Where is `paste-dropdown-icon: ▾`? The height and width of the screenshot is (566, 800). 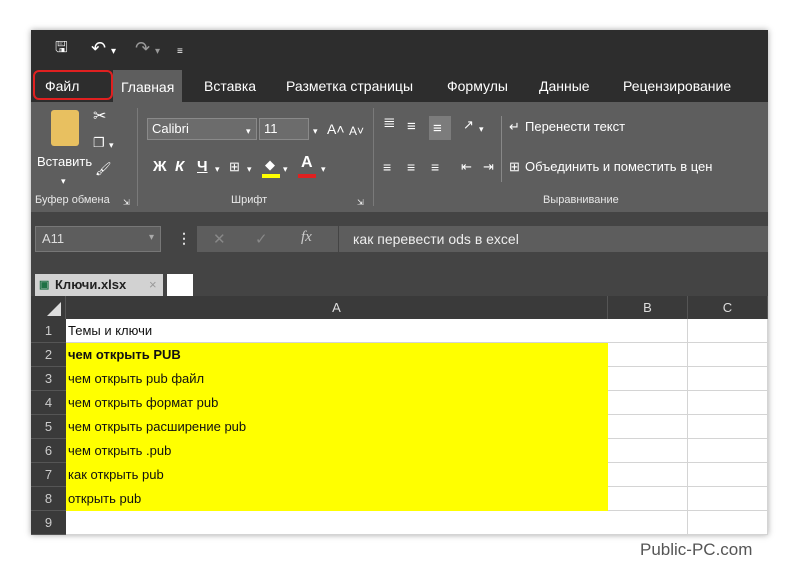
paste-dropdown-icon: ▾ is located at coordinates (63, 181).